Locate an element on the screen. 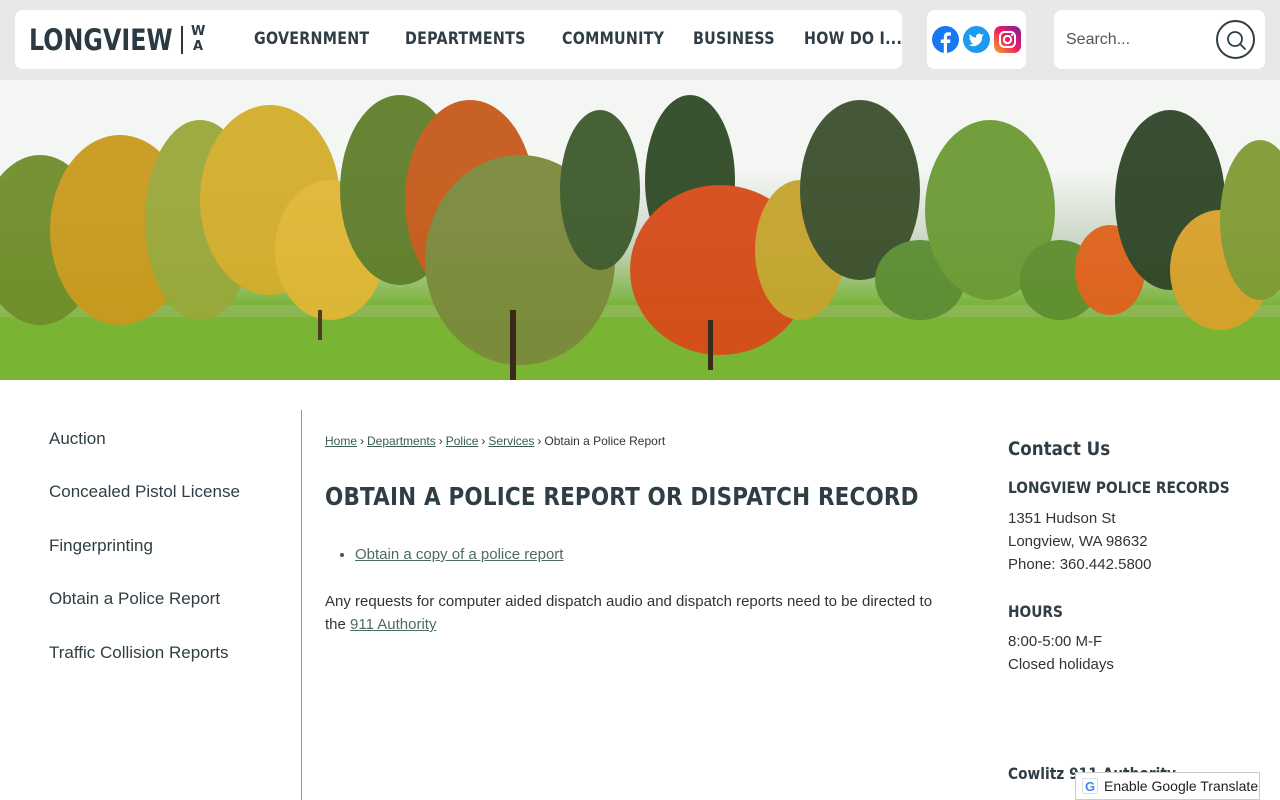 This screenshot has width=1280, height=800. nav-business: BUSINESS is located at coordinates (734, 39).